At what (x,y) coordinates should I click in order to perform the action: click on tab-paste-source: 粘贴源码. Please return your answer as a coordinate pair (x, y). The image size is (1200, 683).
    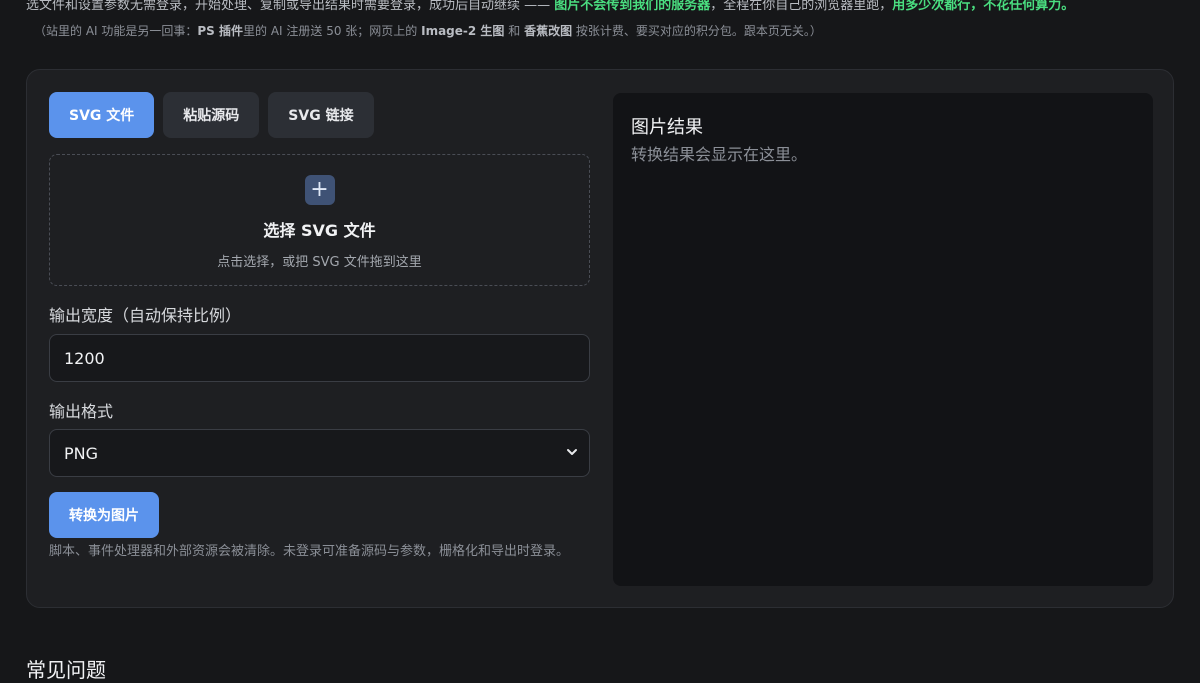
    Looking at the image, I should click on (211, 115).